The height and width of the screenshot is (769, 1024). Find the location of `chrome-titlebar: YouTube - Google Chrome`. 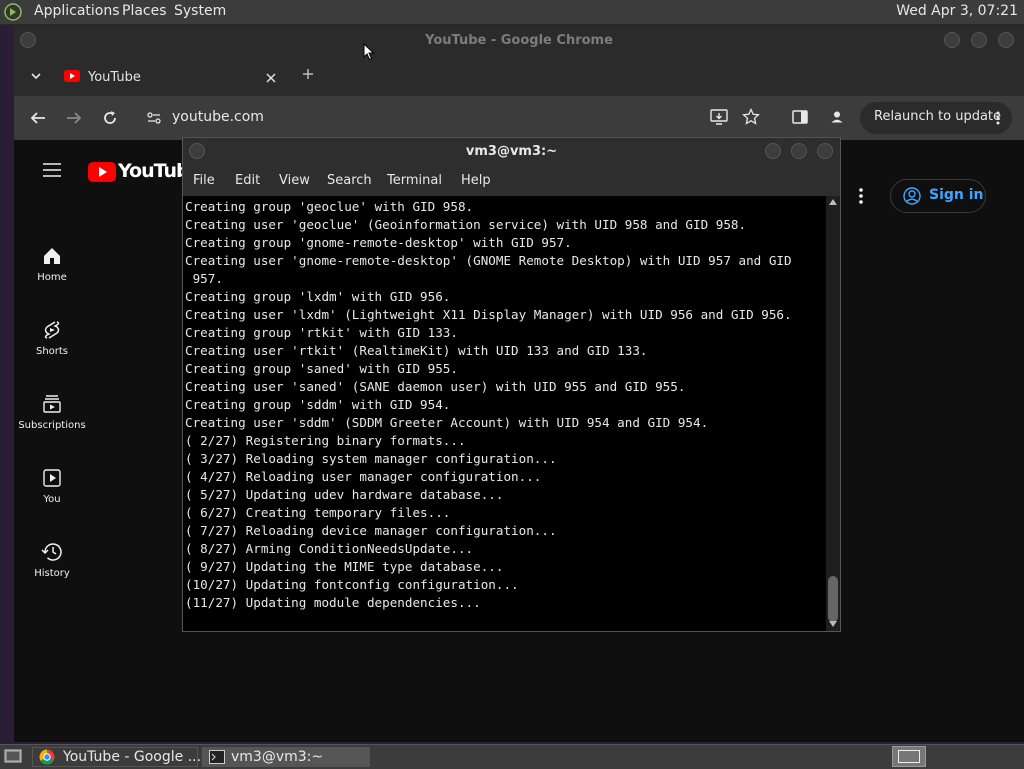

chrome-titlebar: YouTube - Google Chrome is located at coordinates (519, 41).